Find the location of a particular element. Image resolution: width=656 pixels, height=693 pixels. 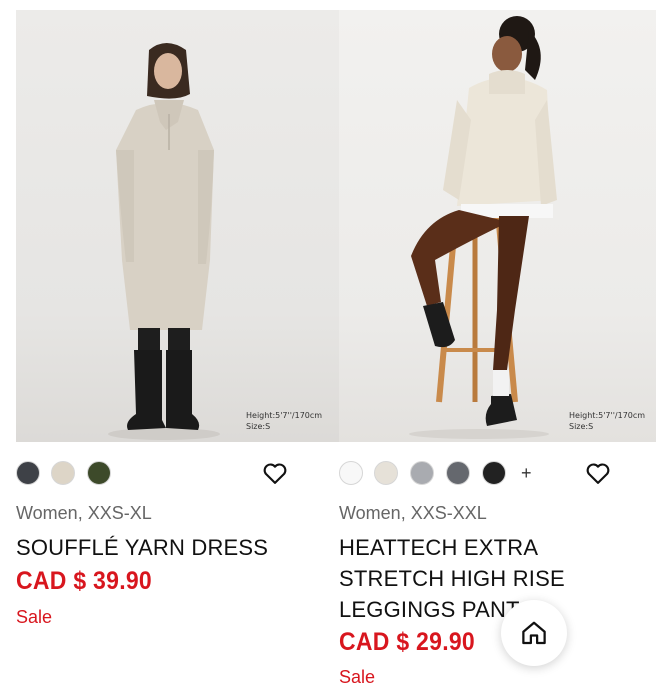

product-meta: Women, XXS-XXL is located at coordinates (413, 513).